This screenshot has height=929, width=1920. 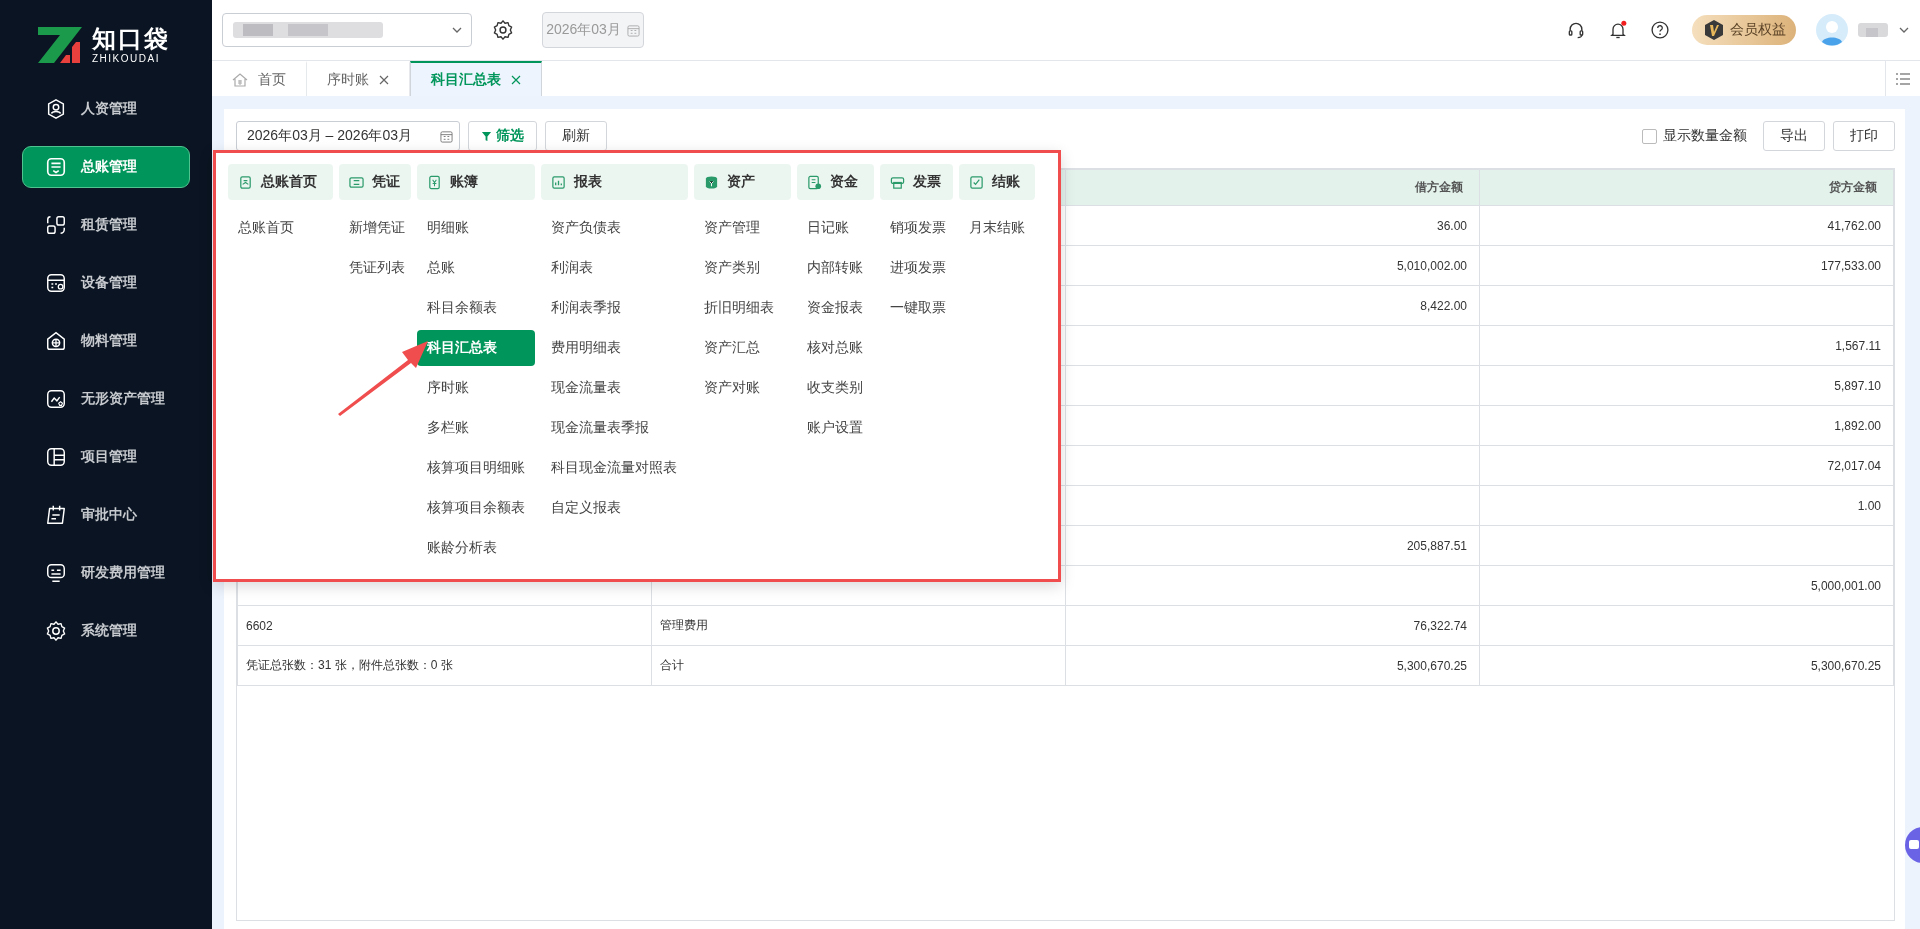 What do you see at coordinates (1864, 136) in the screenshot?
I see `print-button: 打印` at bounding box center [1864, 136].